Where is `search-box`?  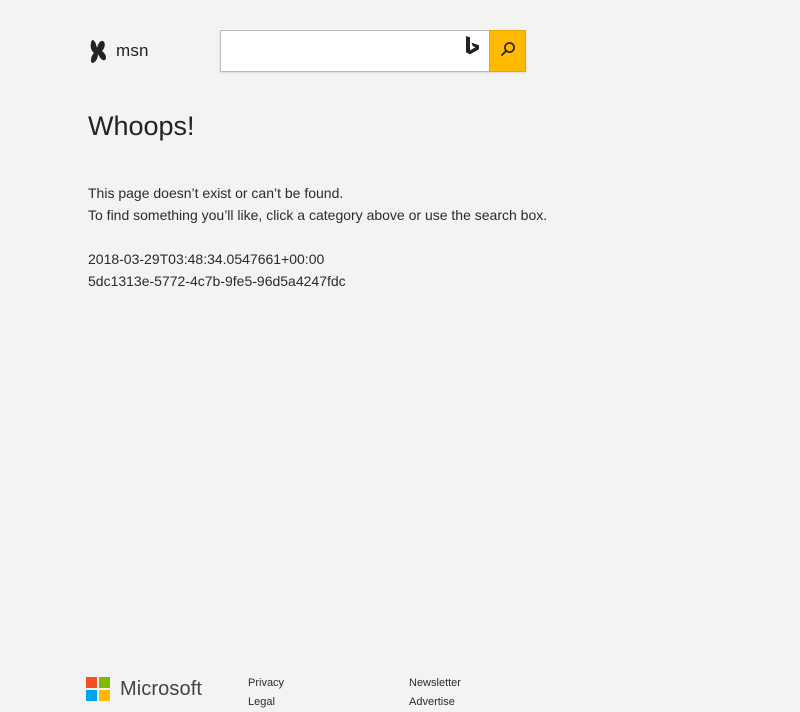
search-box is located at coordinates (373, 51).